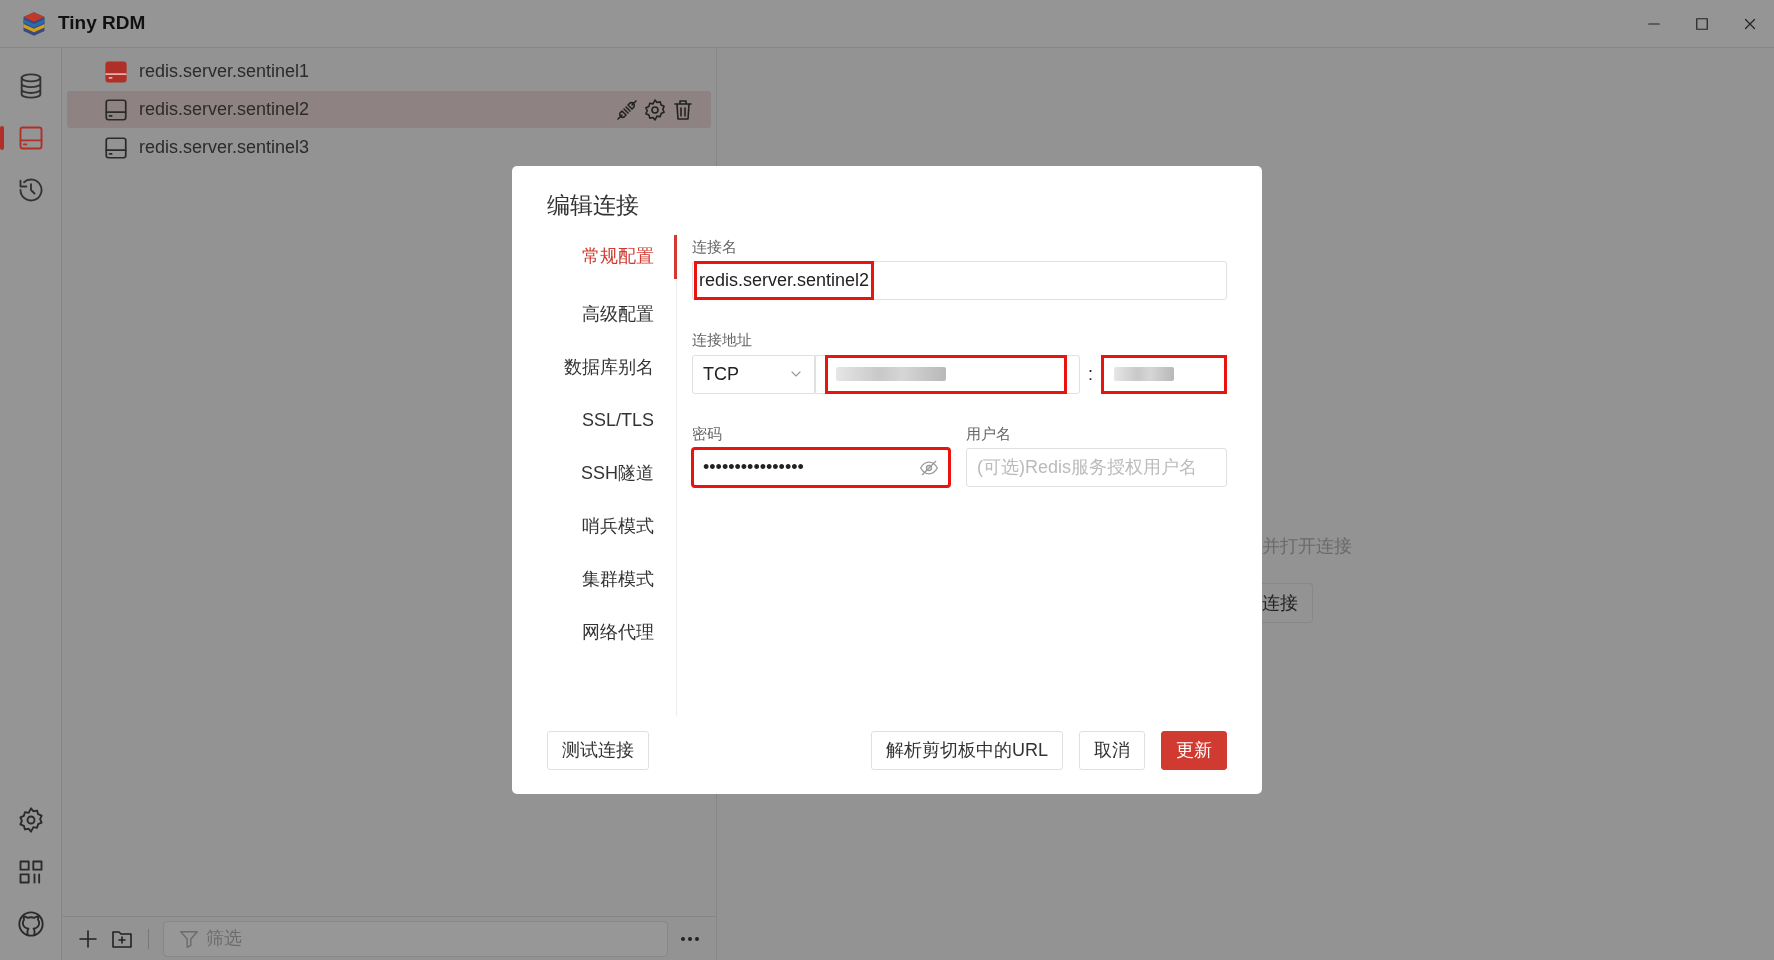  What do you see at coordinates (612, 526) in the screenshot?
I see `settings-tab: 哨兵模式` at bounding box center [612, 526].